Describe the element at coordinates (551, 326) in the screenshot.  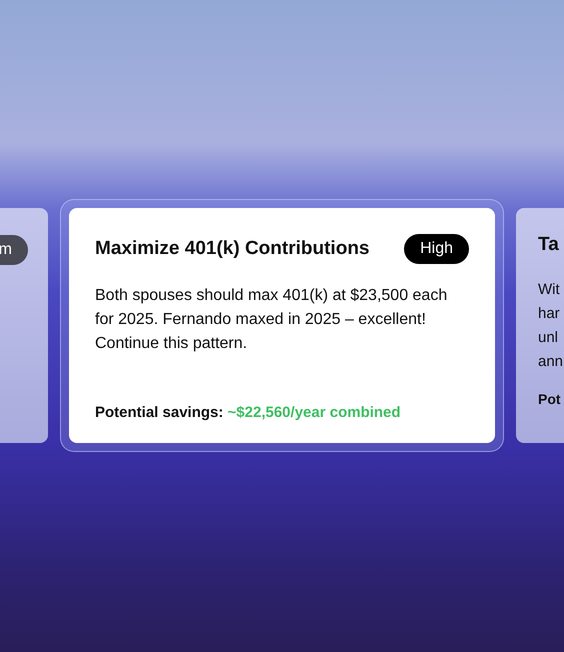
I see `card-description: Wit har unl ann` at that location.